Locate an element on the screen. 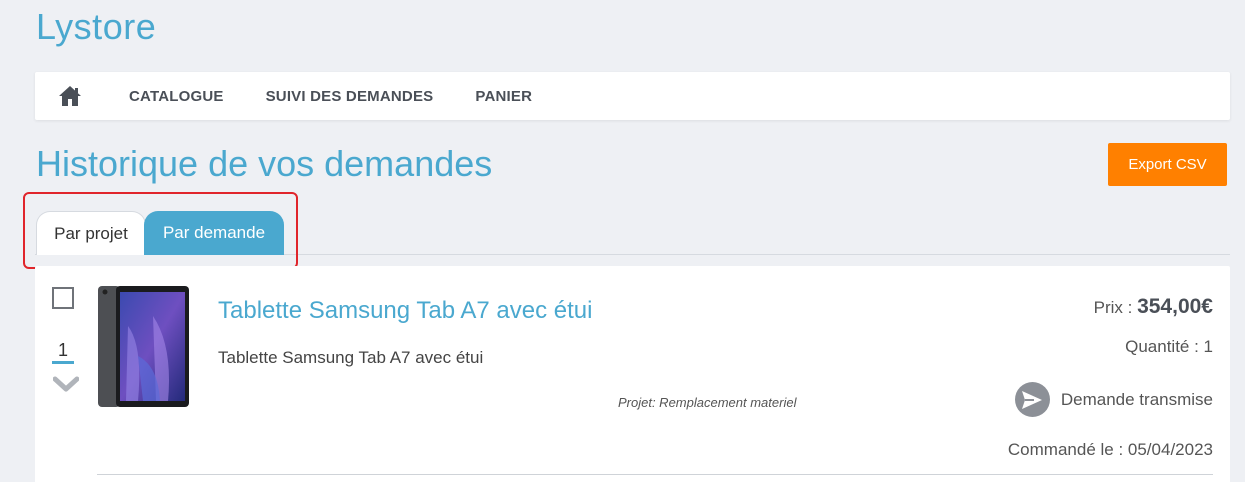 This screenshot has height=482, width=1245. product-image is located at coordinates (143, 346).